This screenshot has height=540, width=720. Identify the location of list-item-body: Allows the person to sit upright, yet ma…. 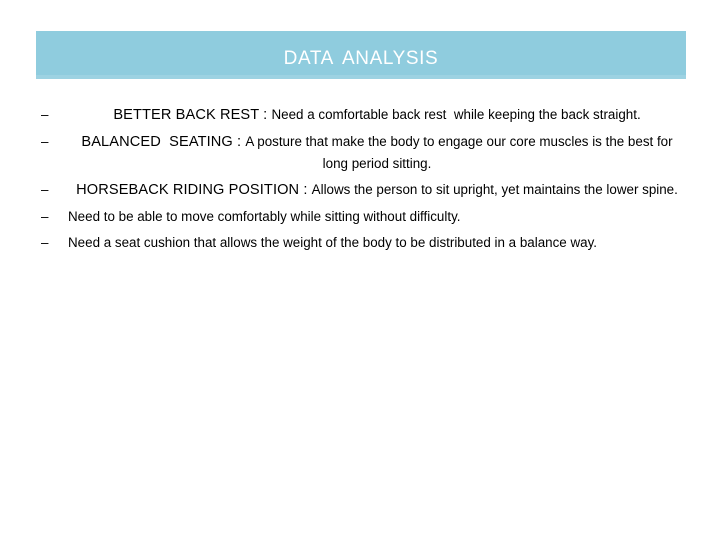
(494, 189).